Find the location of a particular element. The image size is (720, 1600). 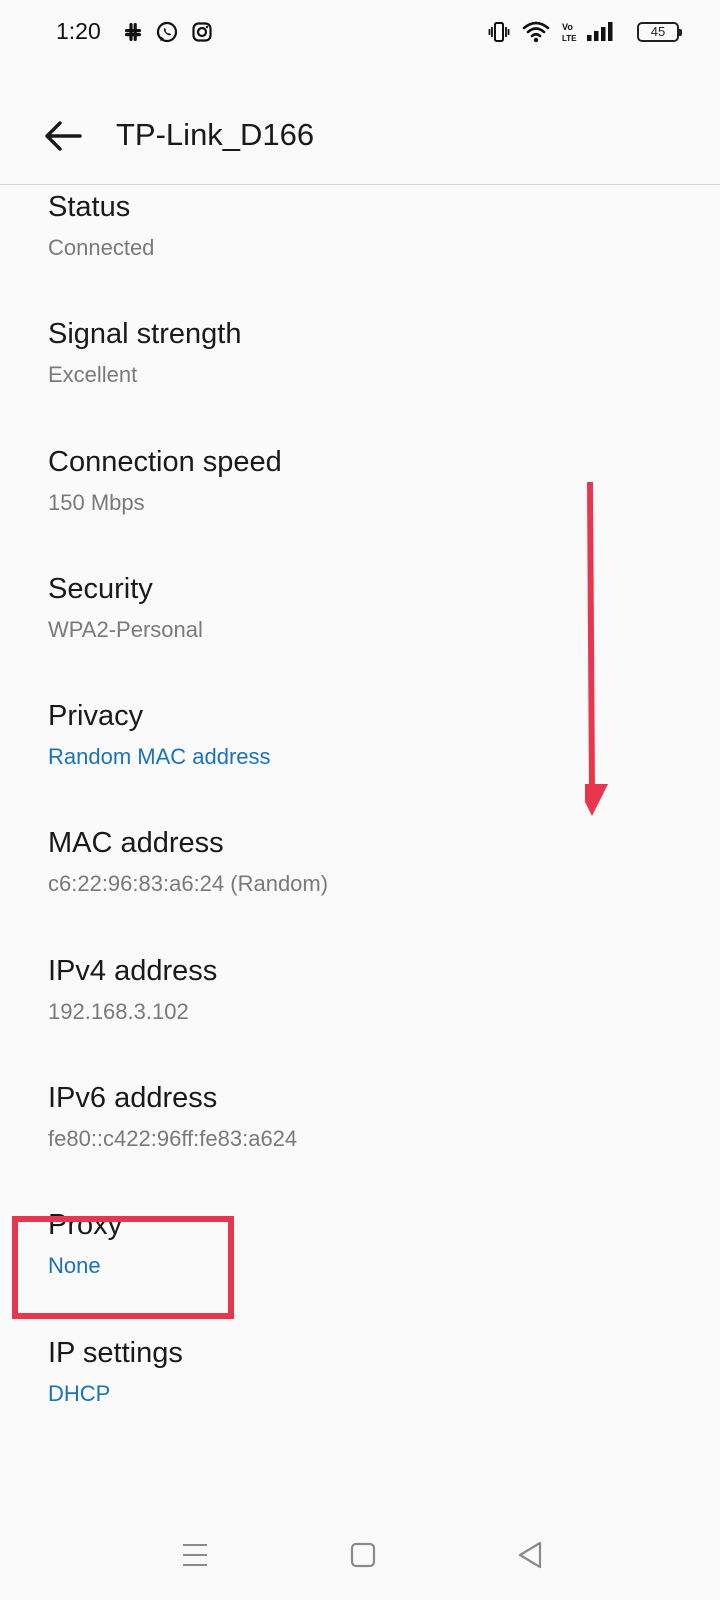

detail-value: Random MAC address is located at coordinates (159, 756).